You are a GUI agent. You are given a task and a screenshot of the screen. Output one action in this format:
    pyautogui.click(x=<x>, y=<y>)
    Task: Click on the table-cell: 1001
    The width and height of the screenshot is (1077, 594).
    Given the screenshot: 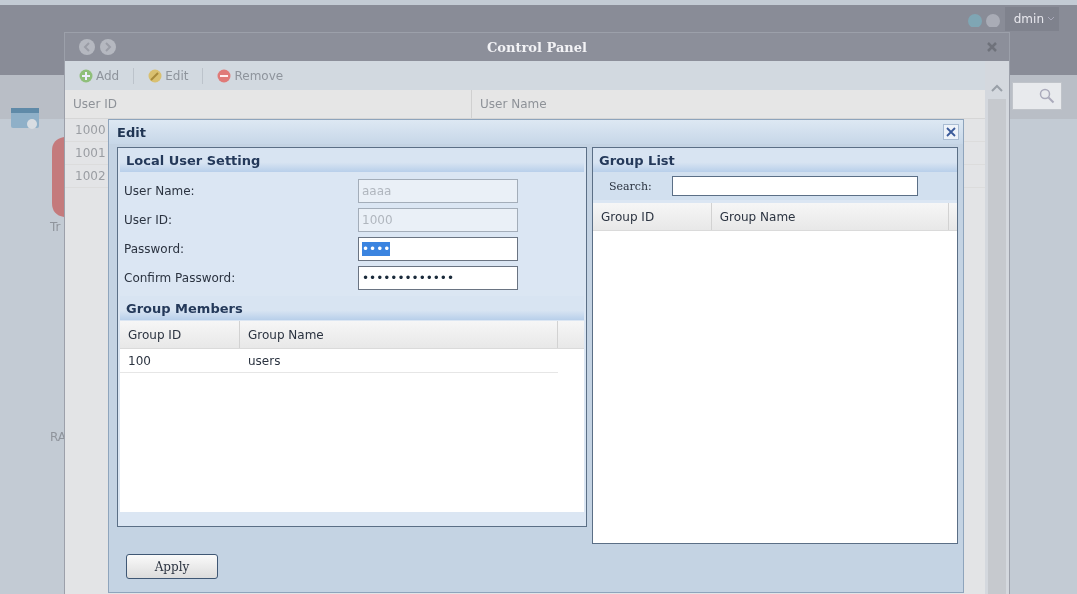 What is the action you would take?
    pyautogui.click(x=90, y=153)
    